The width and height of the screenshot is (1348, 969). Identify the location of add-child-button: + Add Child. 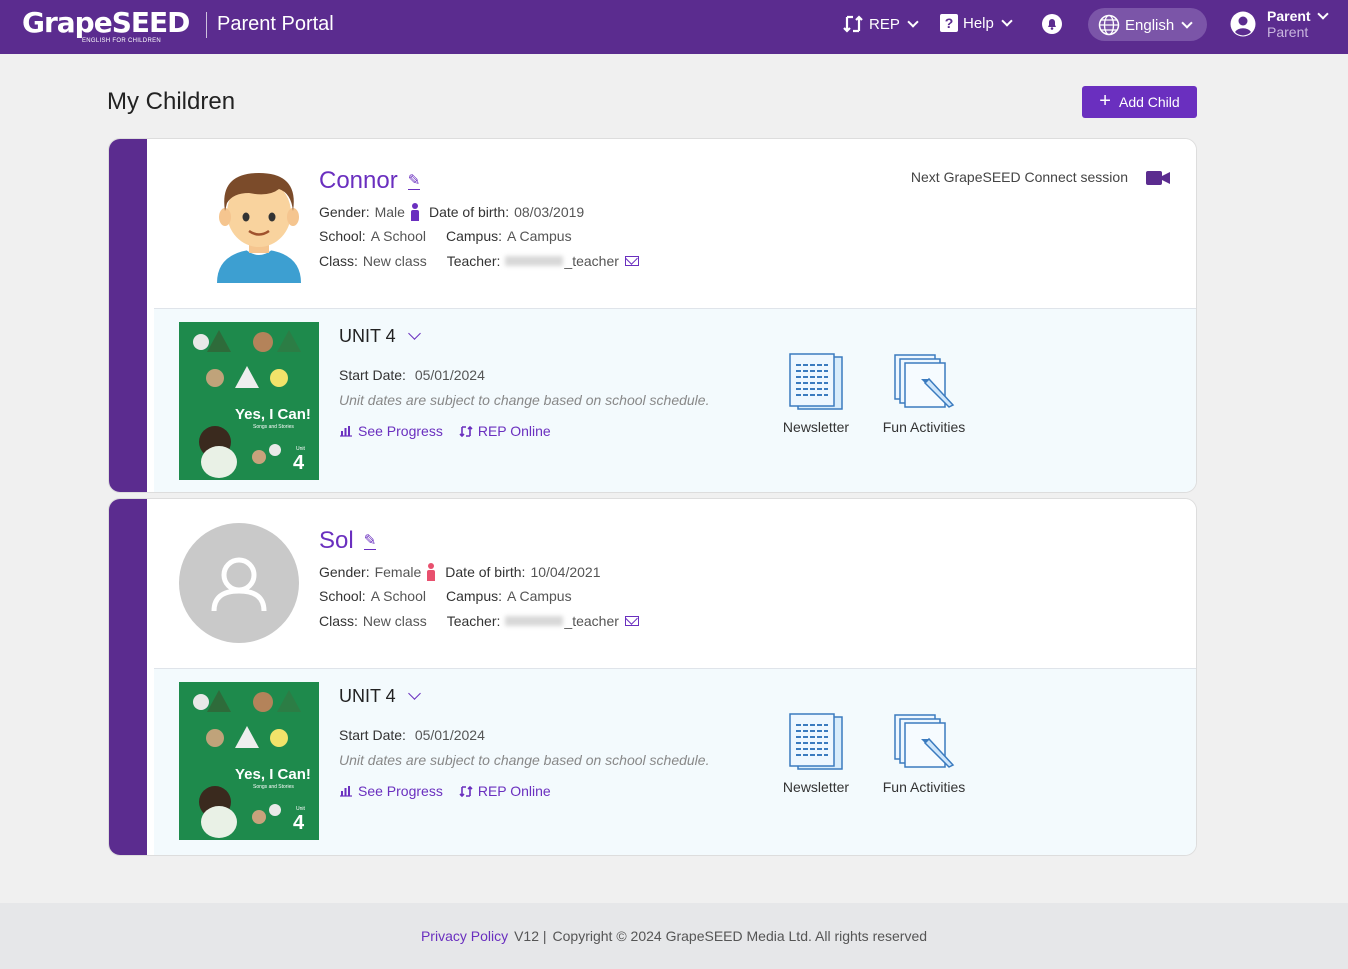
(1139, 102).